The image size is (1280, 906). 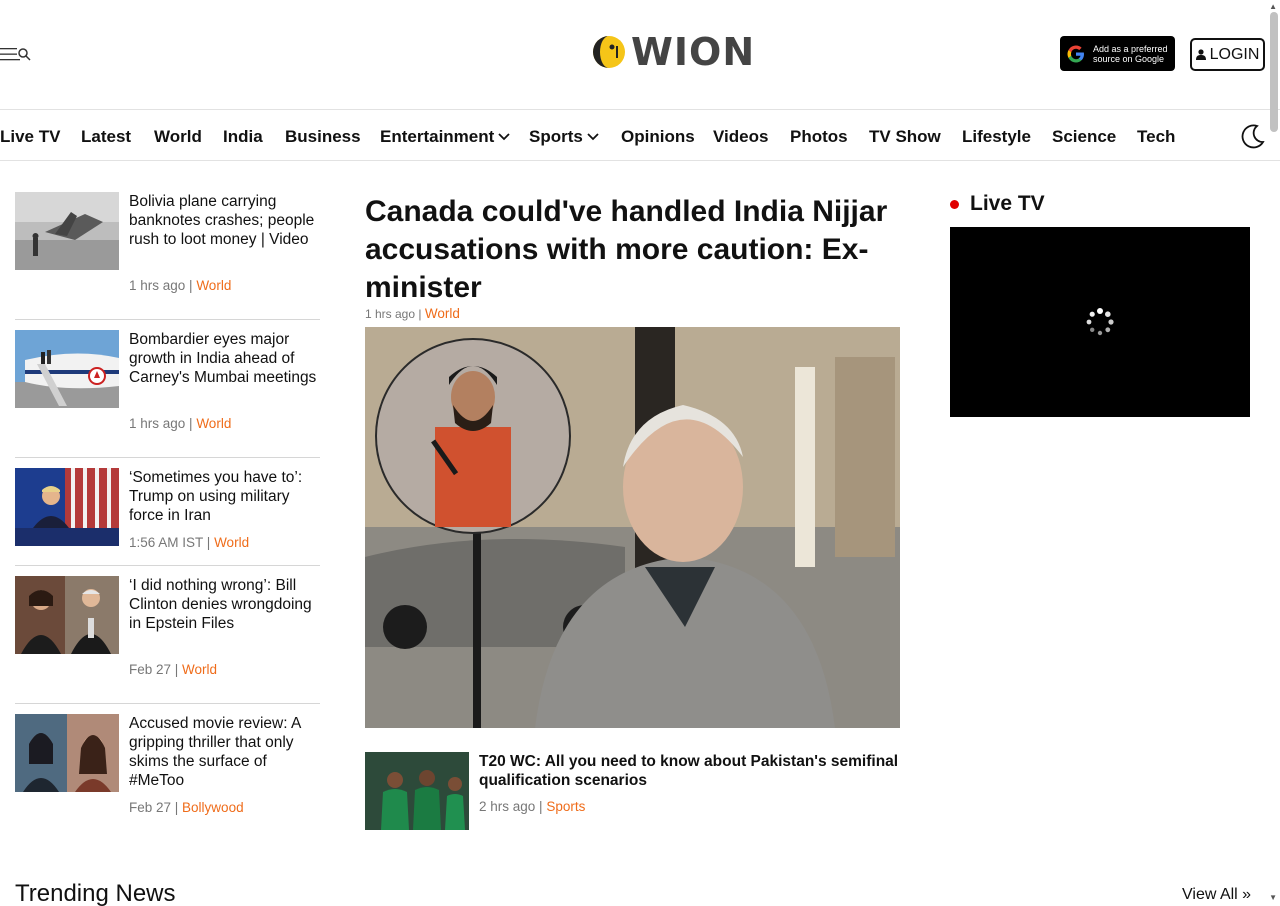 I want to click on nav-label: Tech, so click(x=1156, y=136).